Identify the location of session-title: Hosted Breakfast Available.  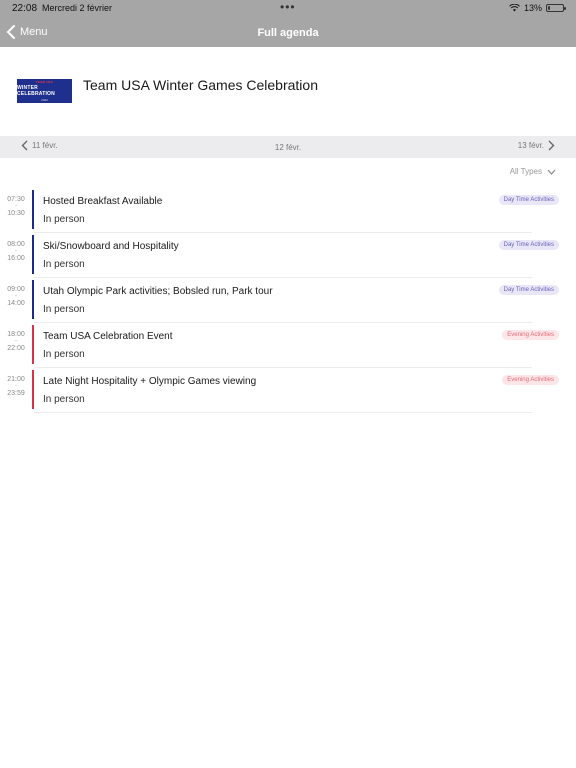
(103, 201).